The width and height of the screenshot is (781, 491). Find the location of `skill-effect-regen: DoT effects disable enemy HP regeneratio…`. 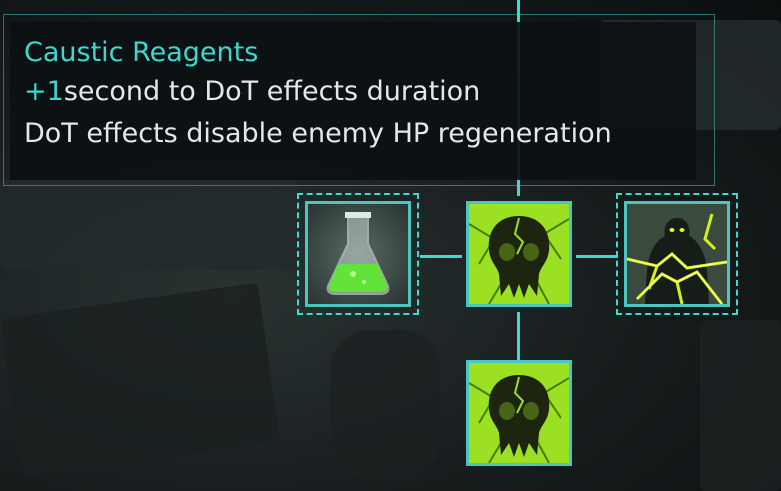

skill-effect-regen: DoT effects disable enemy HP regeneratio… is located at coordinates (318, 133).